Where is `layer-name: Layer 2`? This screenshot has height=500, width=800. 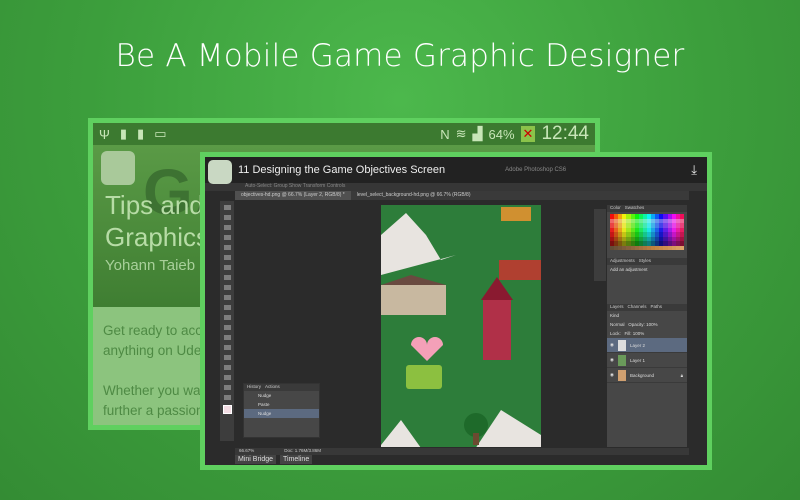
layer-name: Layer 2 is located at coordinates (637, 345).